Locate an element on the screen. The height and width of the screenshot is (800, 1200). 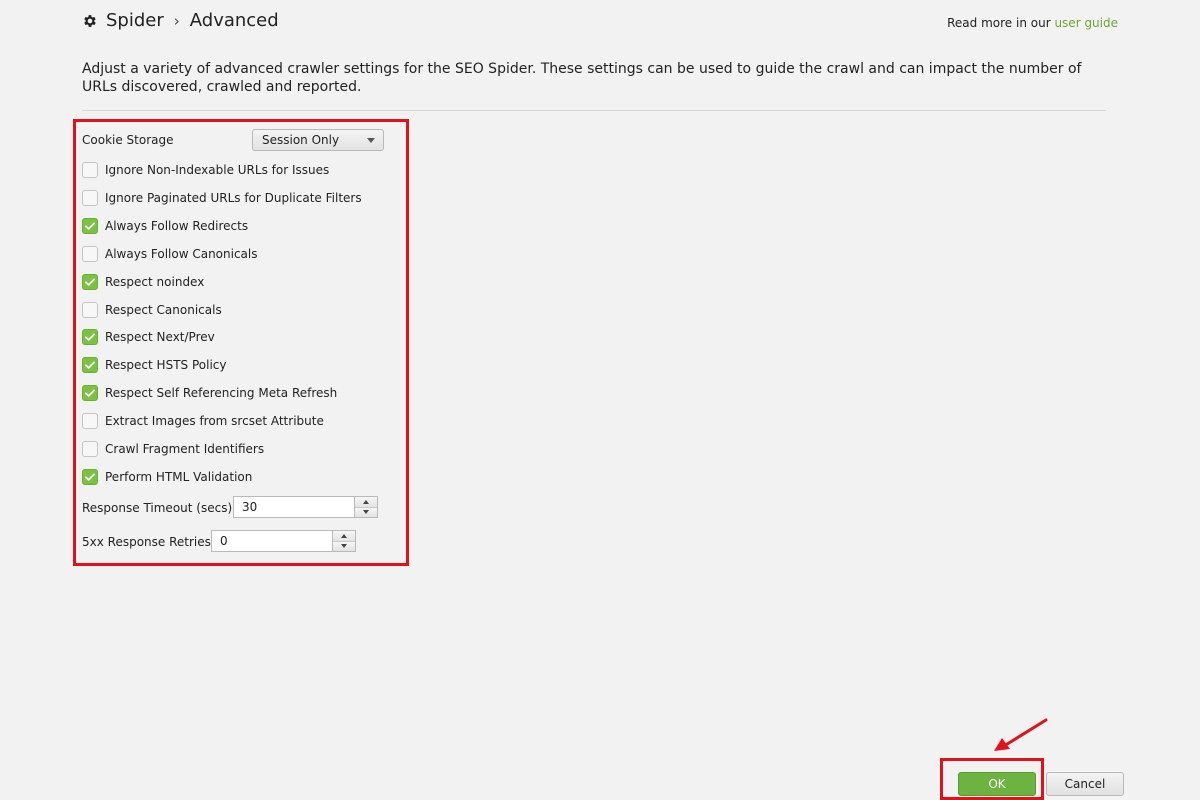
divider is located at coordinates (594, 110).